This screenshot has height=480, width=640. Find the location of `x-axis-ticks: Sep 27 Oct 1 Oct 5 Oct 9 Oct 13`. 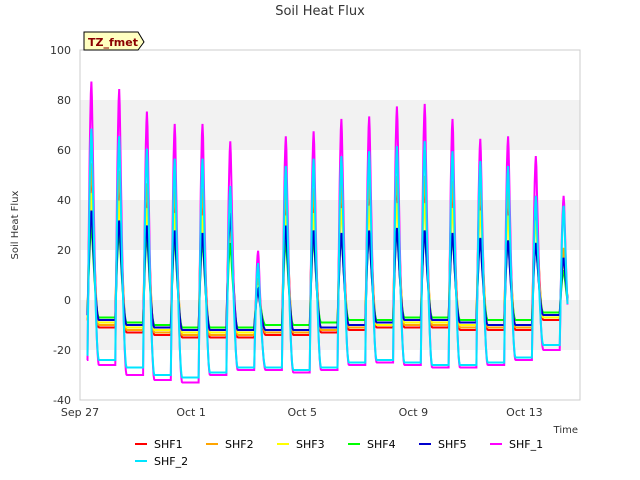

x-axis-ticks: Sep 27 Oct 1 Oct 5 Oct 9 Oct 13 is located at coordinates (302, 412).